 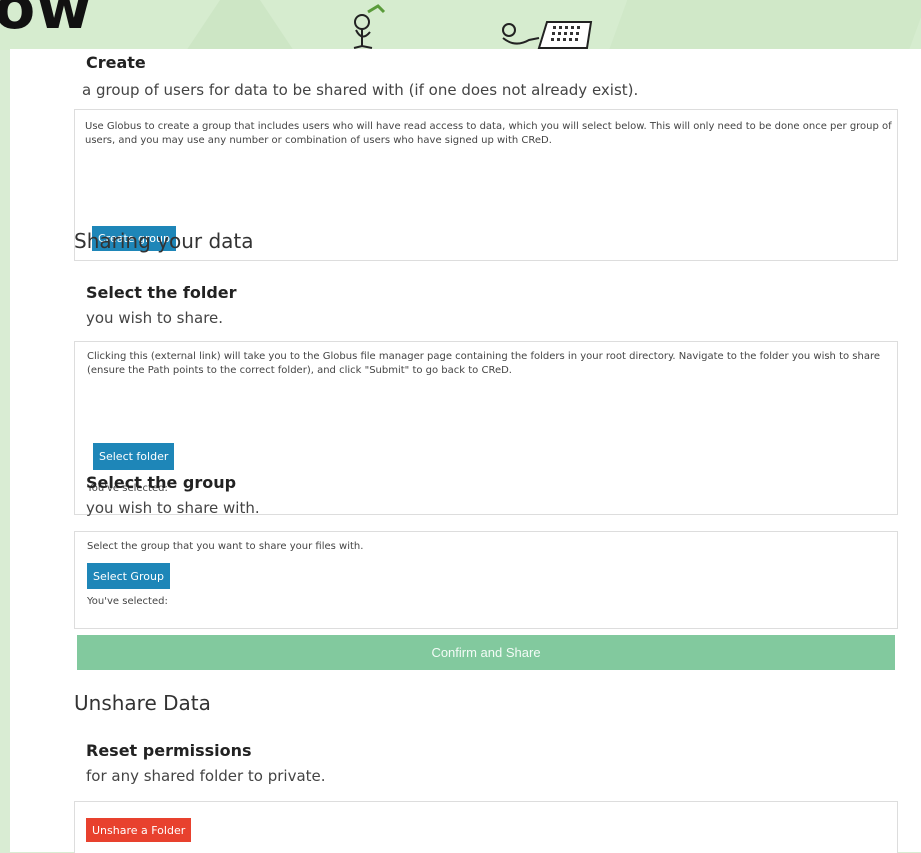 I want to click on person-doodle-icon, so click(x=369, y=26).